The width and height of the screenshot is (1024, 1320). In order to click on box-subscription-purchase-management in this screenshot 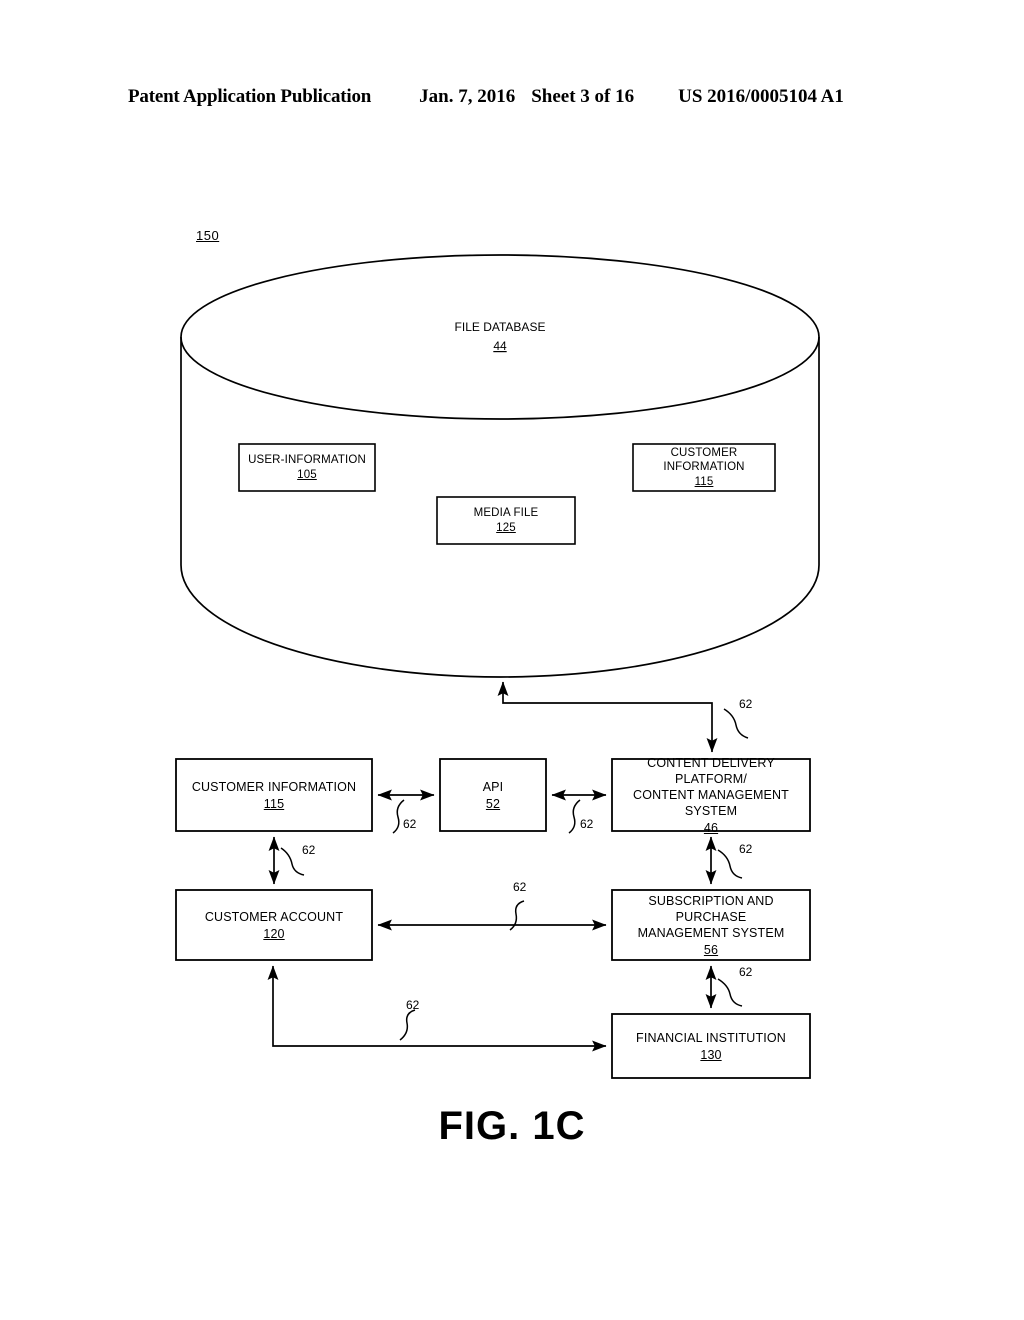, I will do `click(711, 925)`.